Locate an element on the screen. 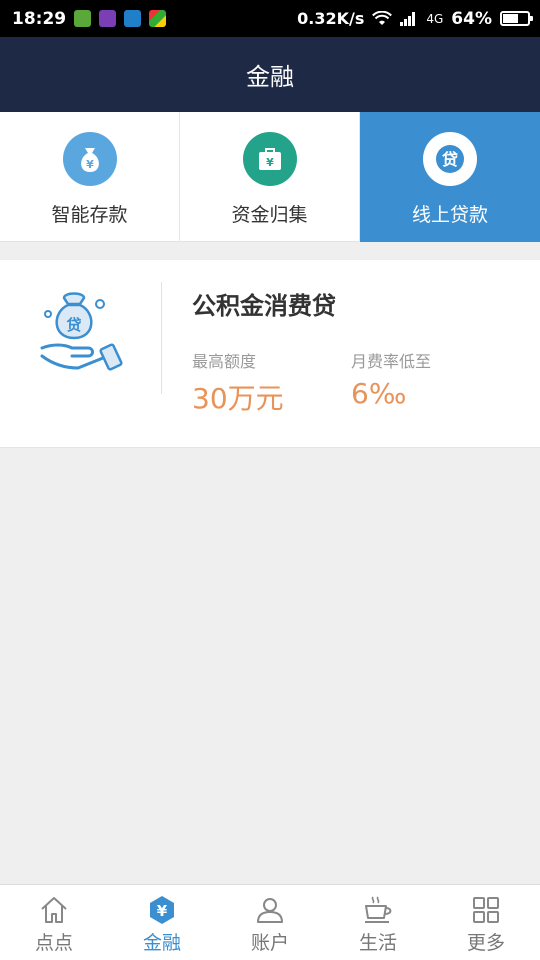  monthly-rate-label: 月费率低至 is located at coordinates (391, 361).